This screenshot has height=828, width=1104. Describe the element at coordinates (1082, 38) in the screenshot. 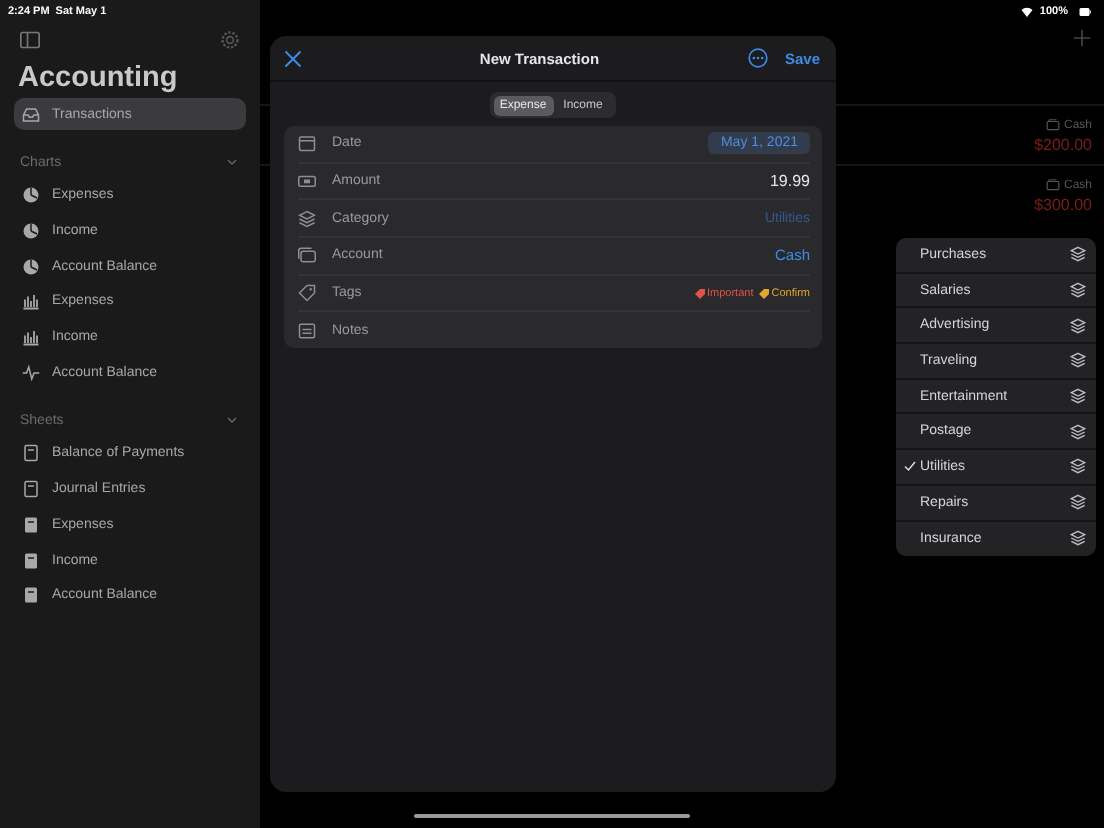

I see `add-icon` at that location.